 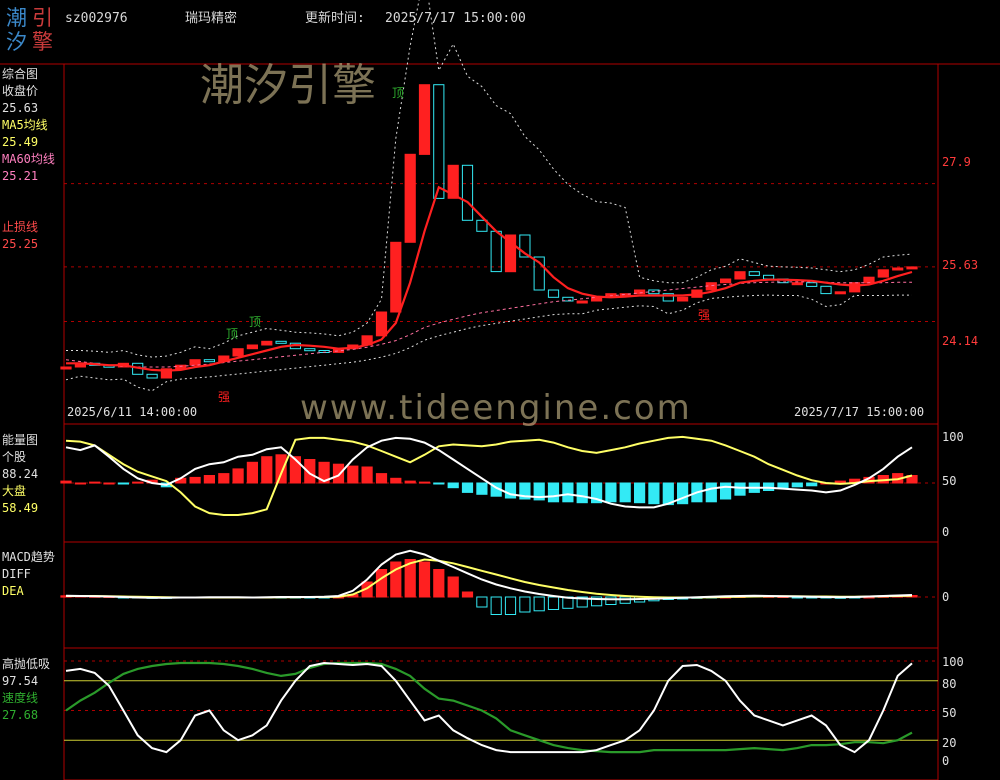 I want to click on stop-label: 止损线, so click(x=20, y=227).